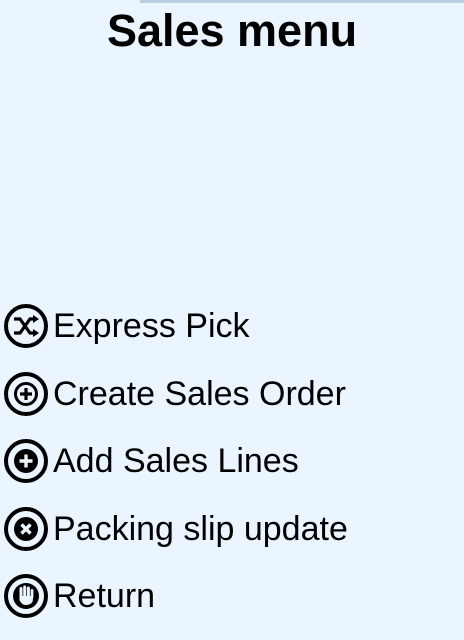 The height and width of the screenshot is (640, 464). What do you see at coordinates (232, 30) in the screenshot?
I see `page-title: Sales menu` at bounding box center [232, 30].